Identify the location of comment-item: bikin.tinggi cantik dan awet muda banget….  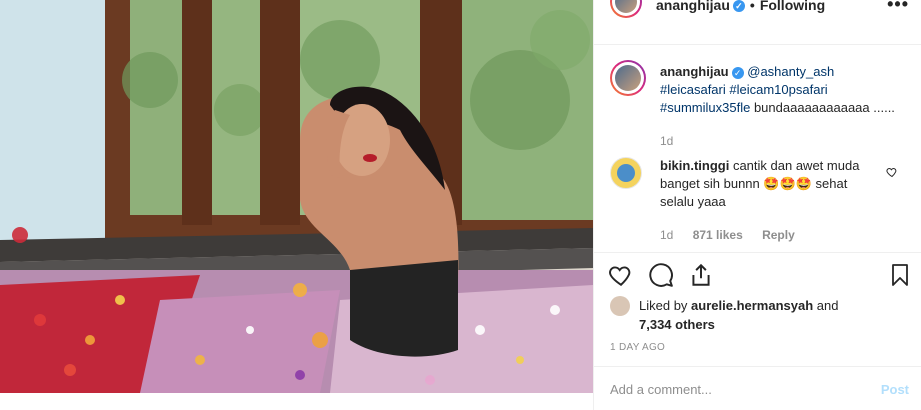
(765, 184).